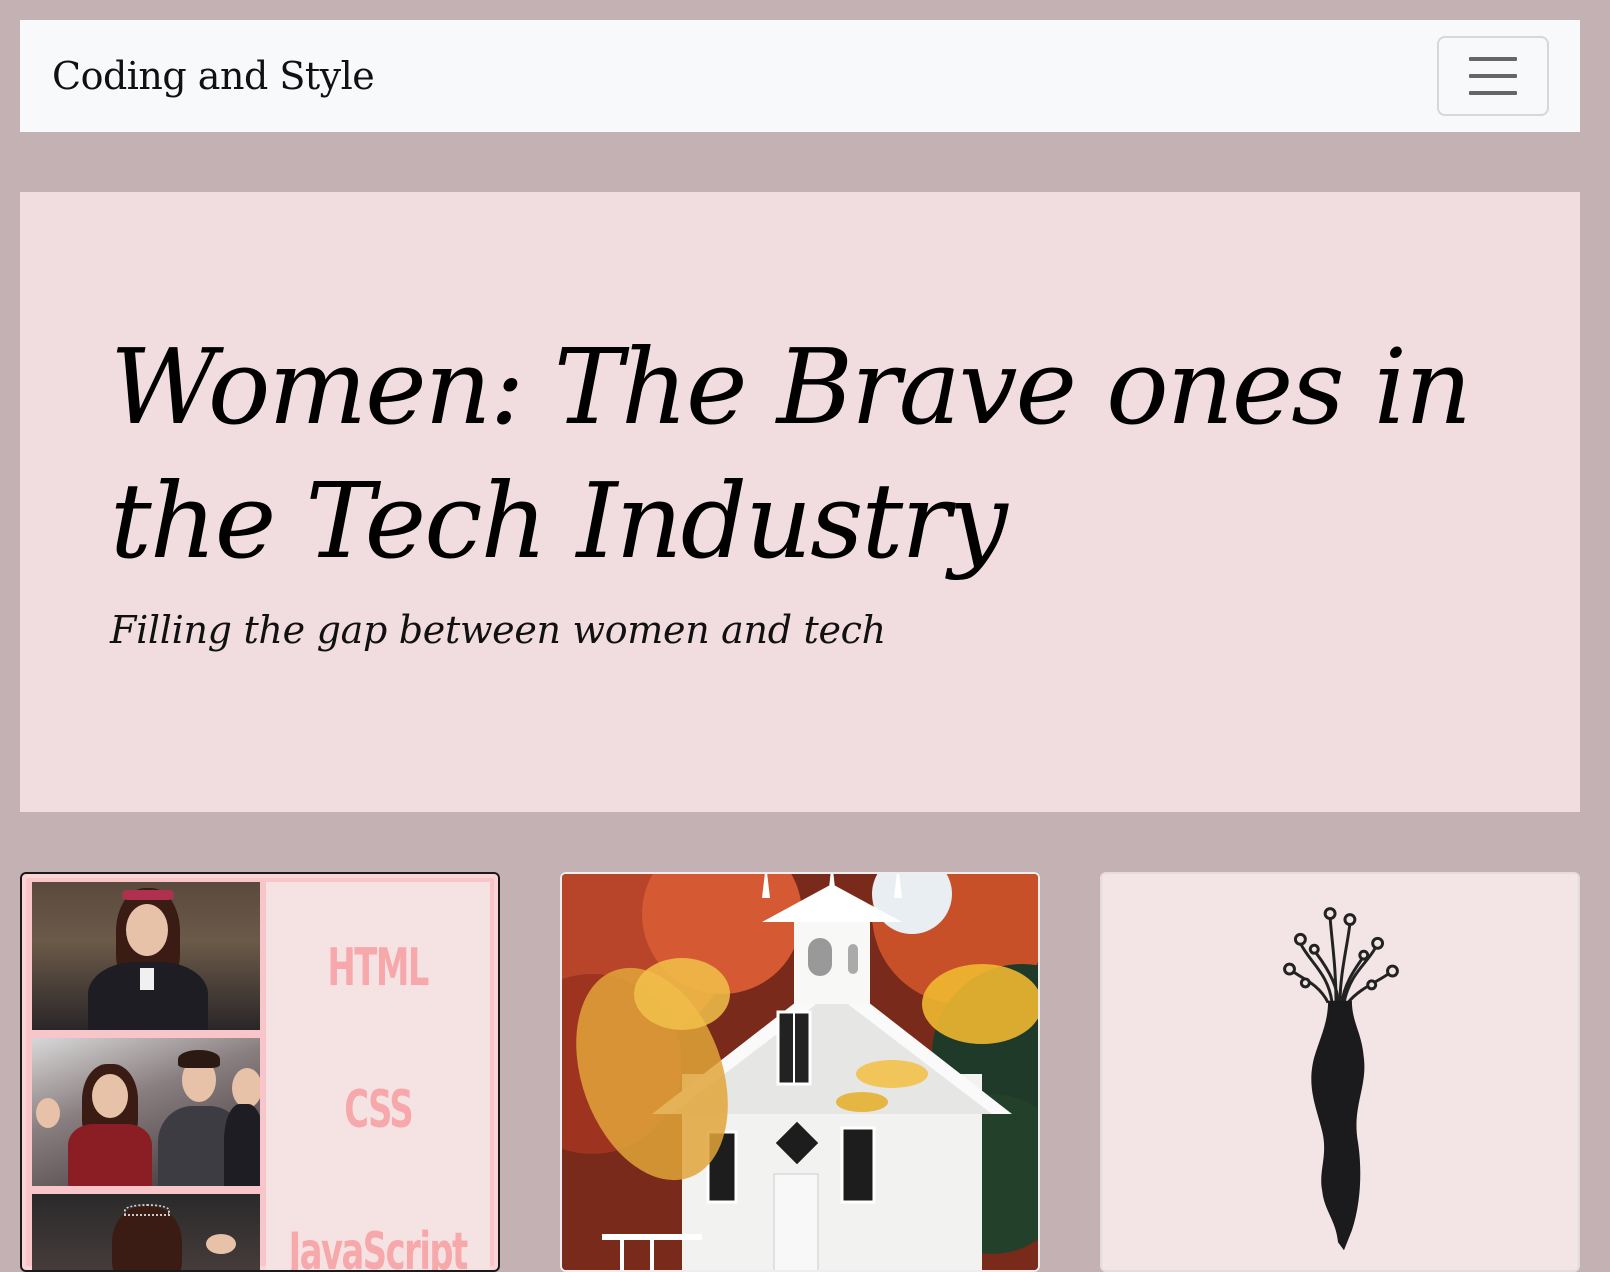  I want to click on card-collage: HTML CSS JavaScript, so click(260, 1072).